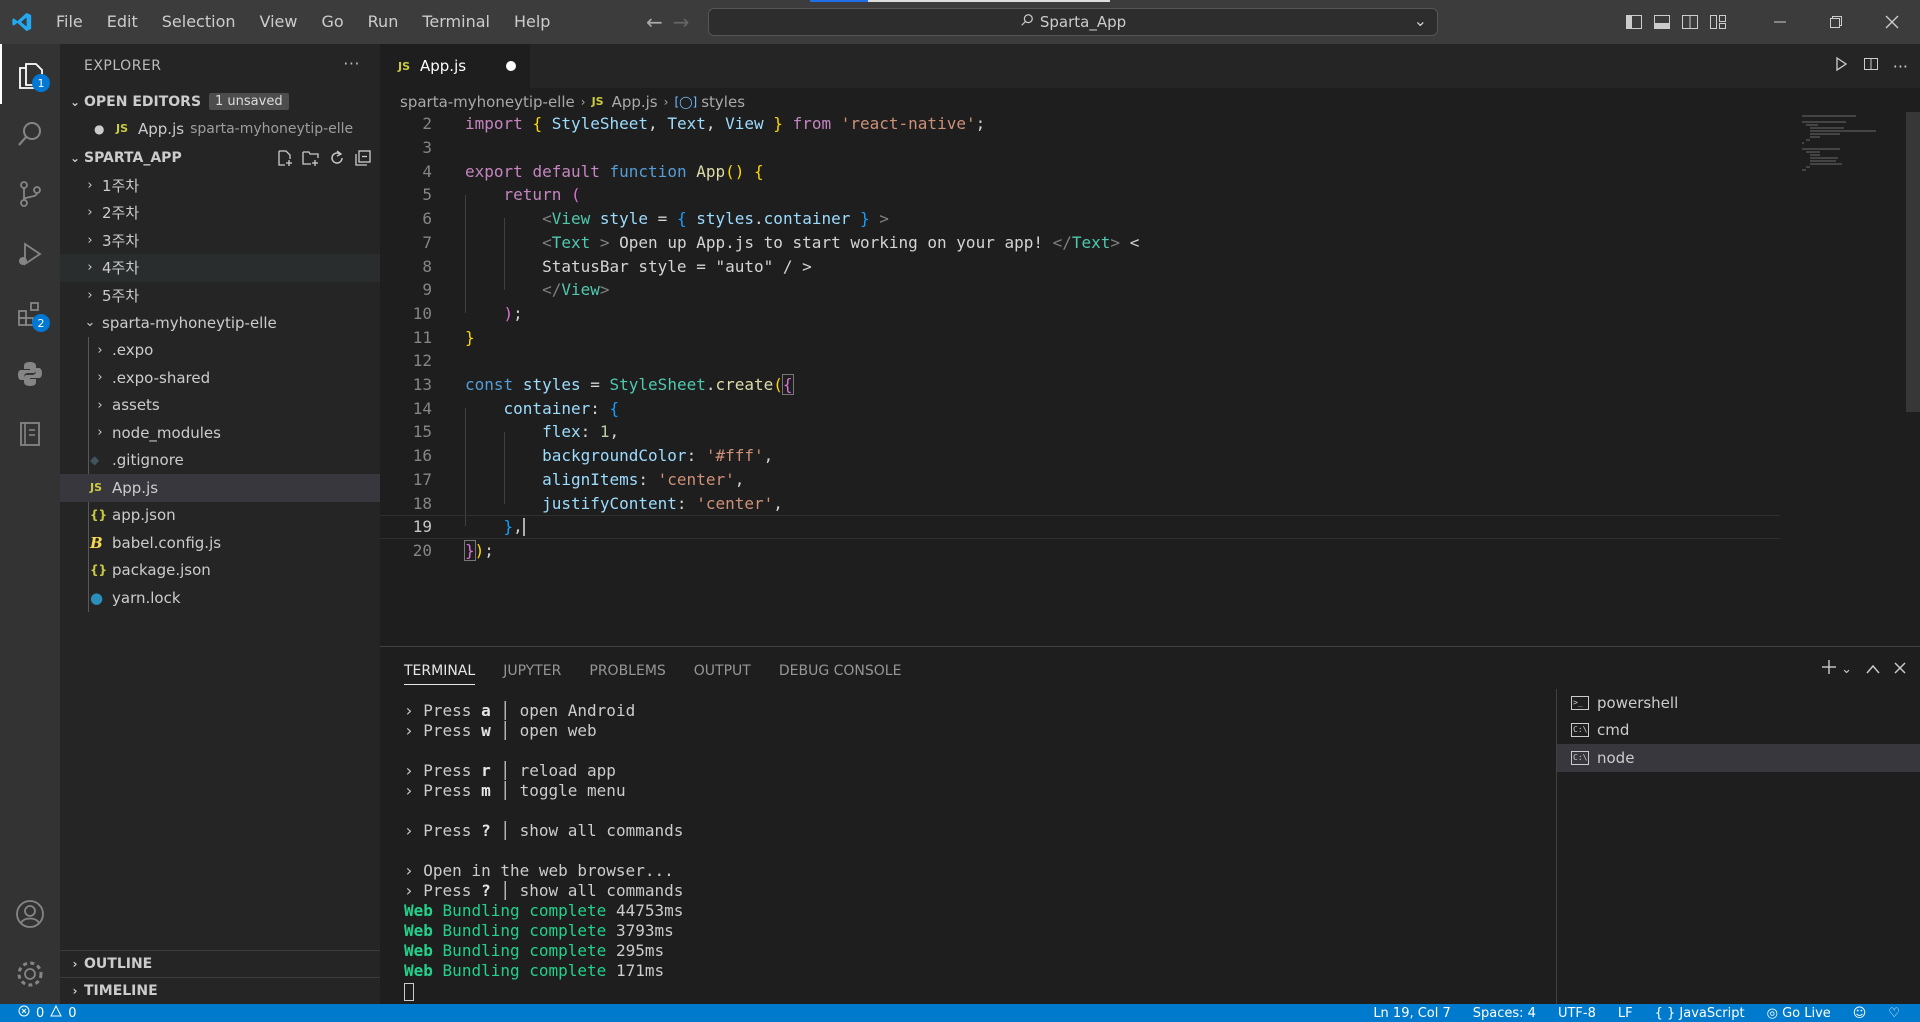 The height and width of the screenshot is (1022, 1920). I want to click on folder-week-3: › 3주차, so click(220, 241).